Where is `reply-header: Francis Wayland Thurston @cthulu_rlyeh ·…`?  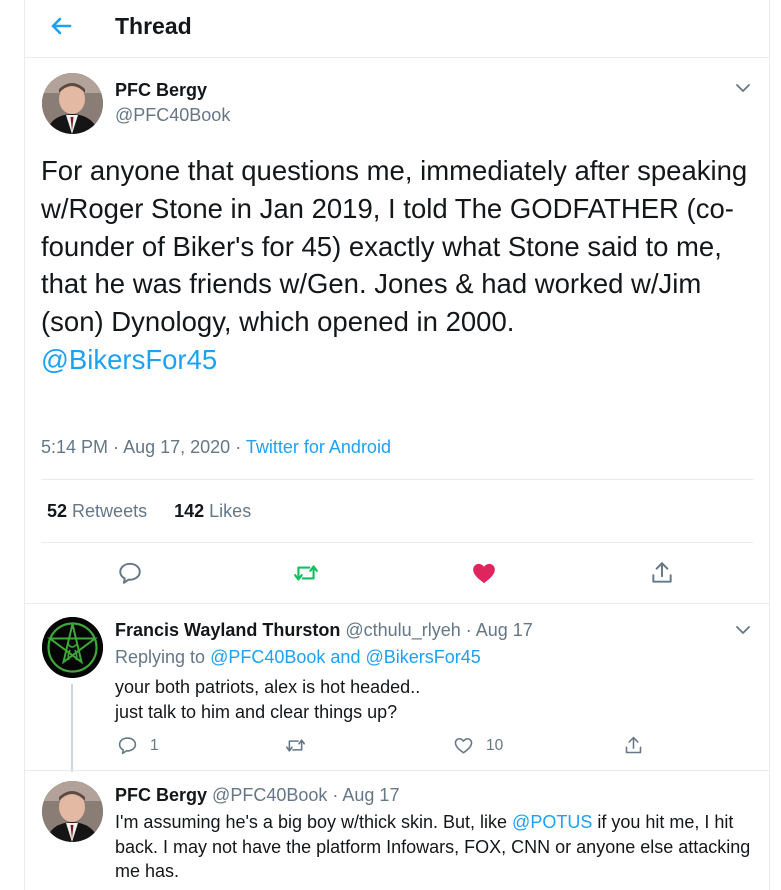
reply-header: Francis Wayland Thurston @cthulu_rlyeh ·… is located at coordinates (324, 630).